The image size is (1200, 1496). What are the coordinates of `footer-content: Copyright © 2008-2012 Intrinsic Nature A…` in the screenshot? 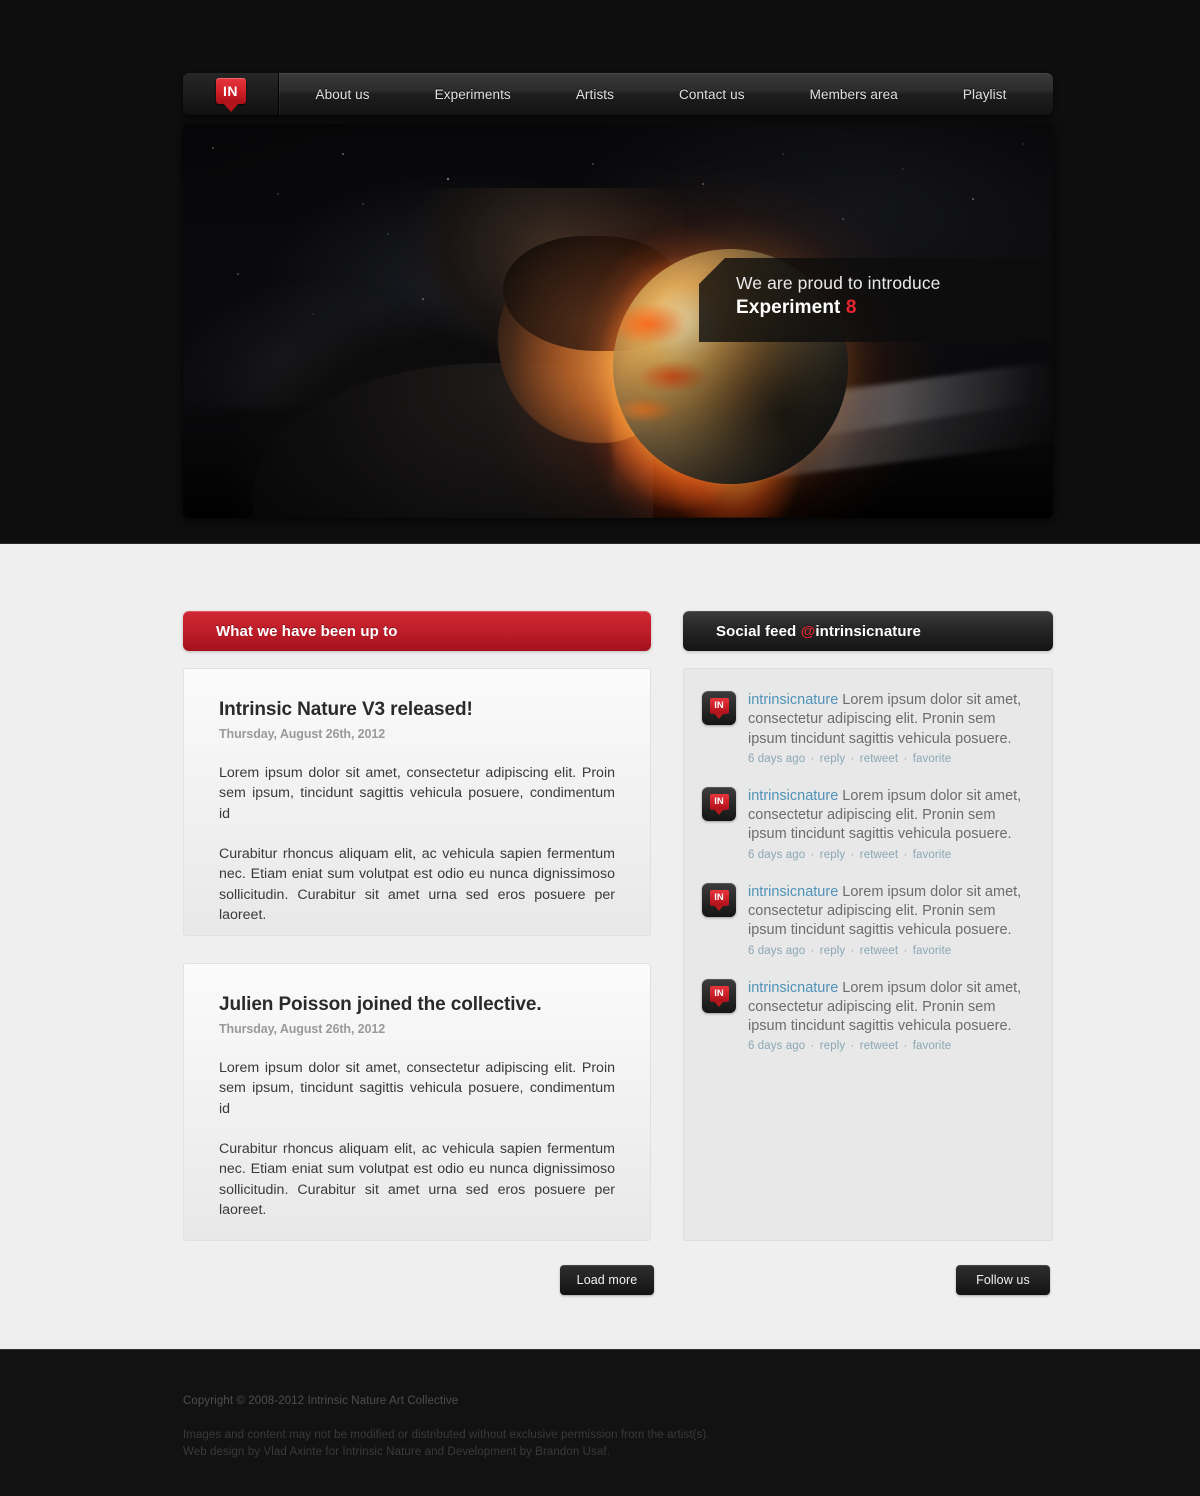 It's located at (446, 1428).